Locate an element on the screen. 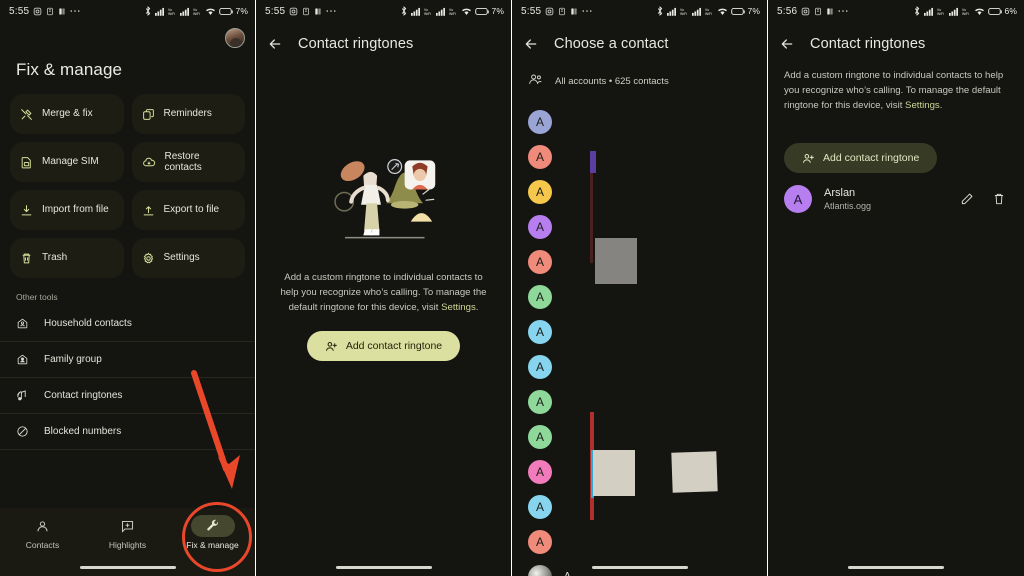 This screenshot has height=576, width=1024. edit-pencil-icon is located at coordinates (967, 199).